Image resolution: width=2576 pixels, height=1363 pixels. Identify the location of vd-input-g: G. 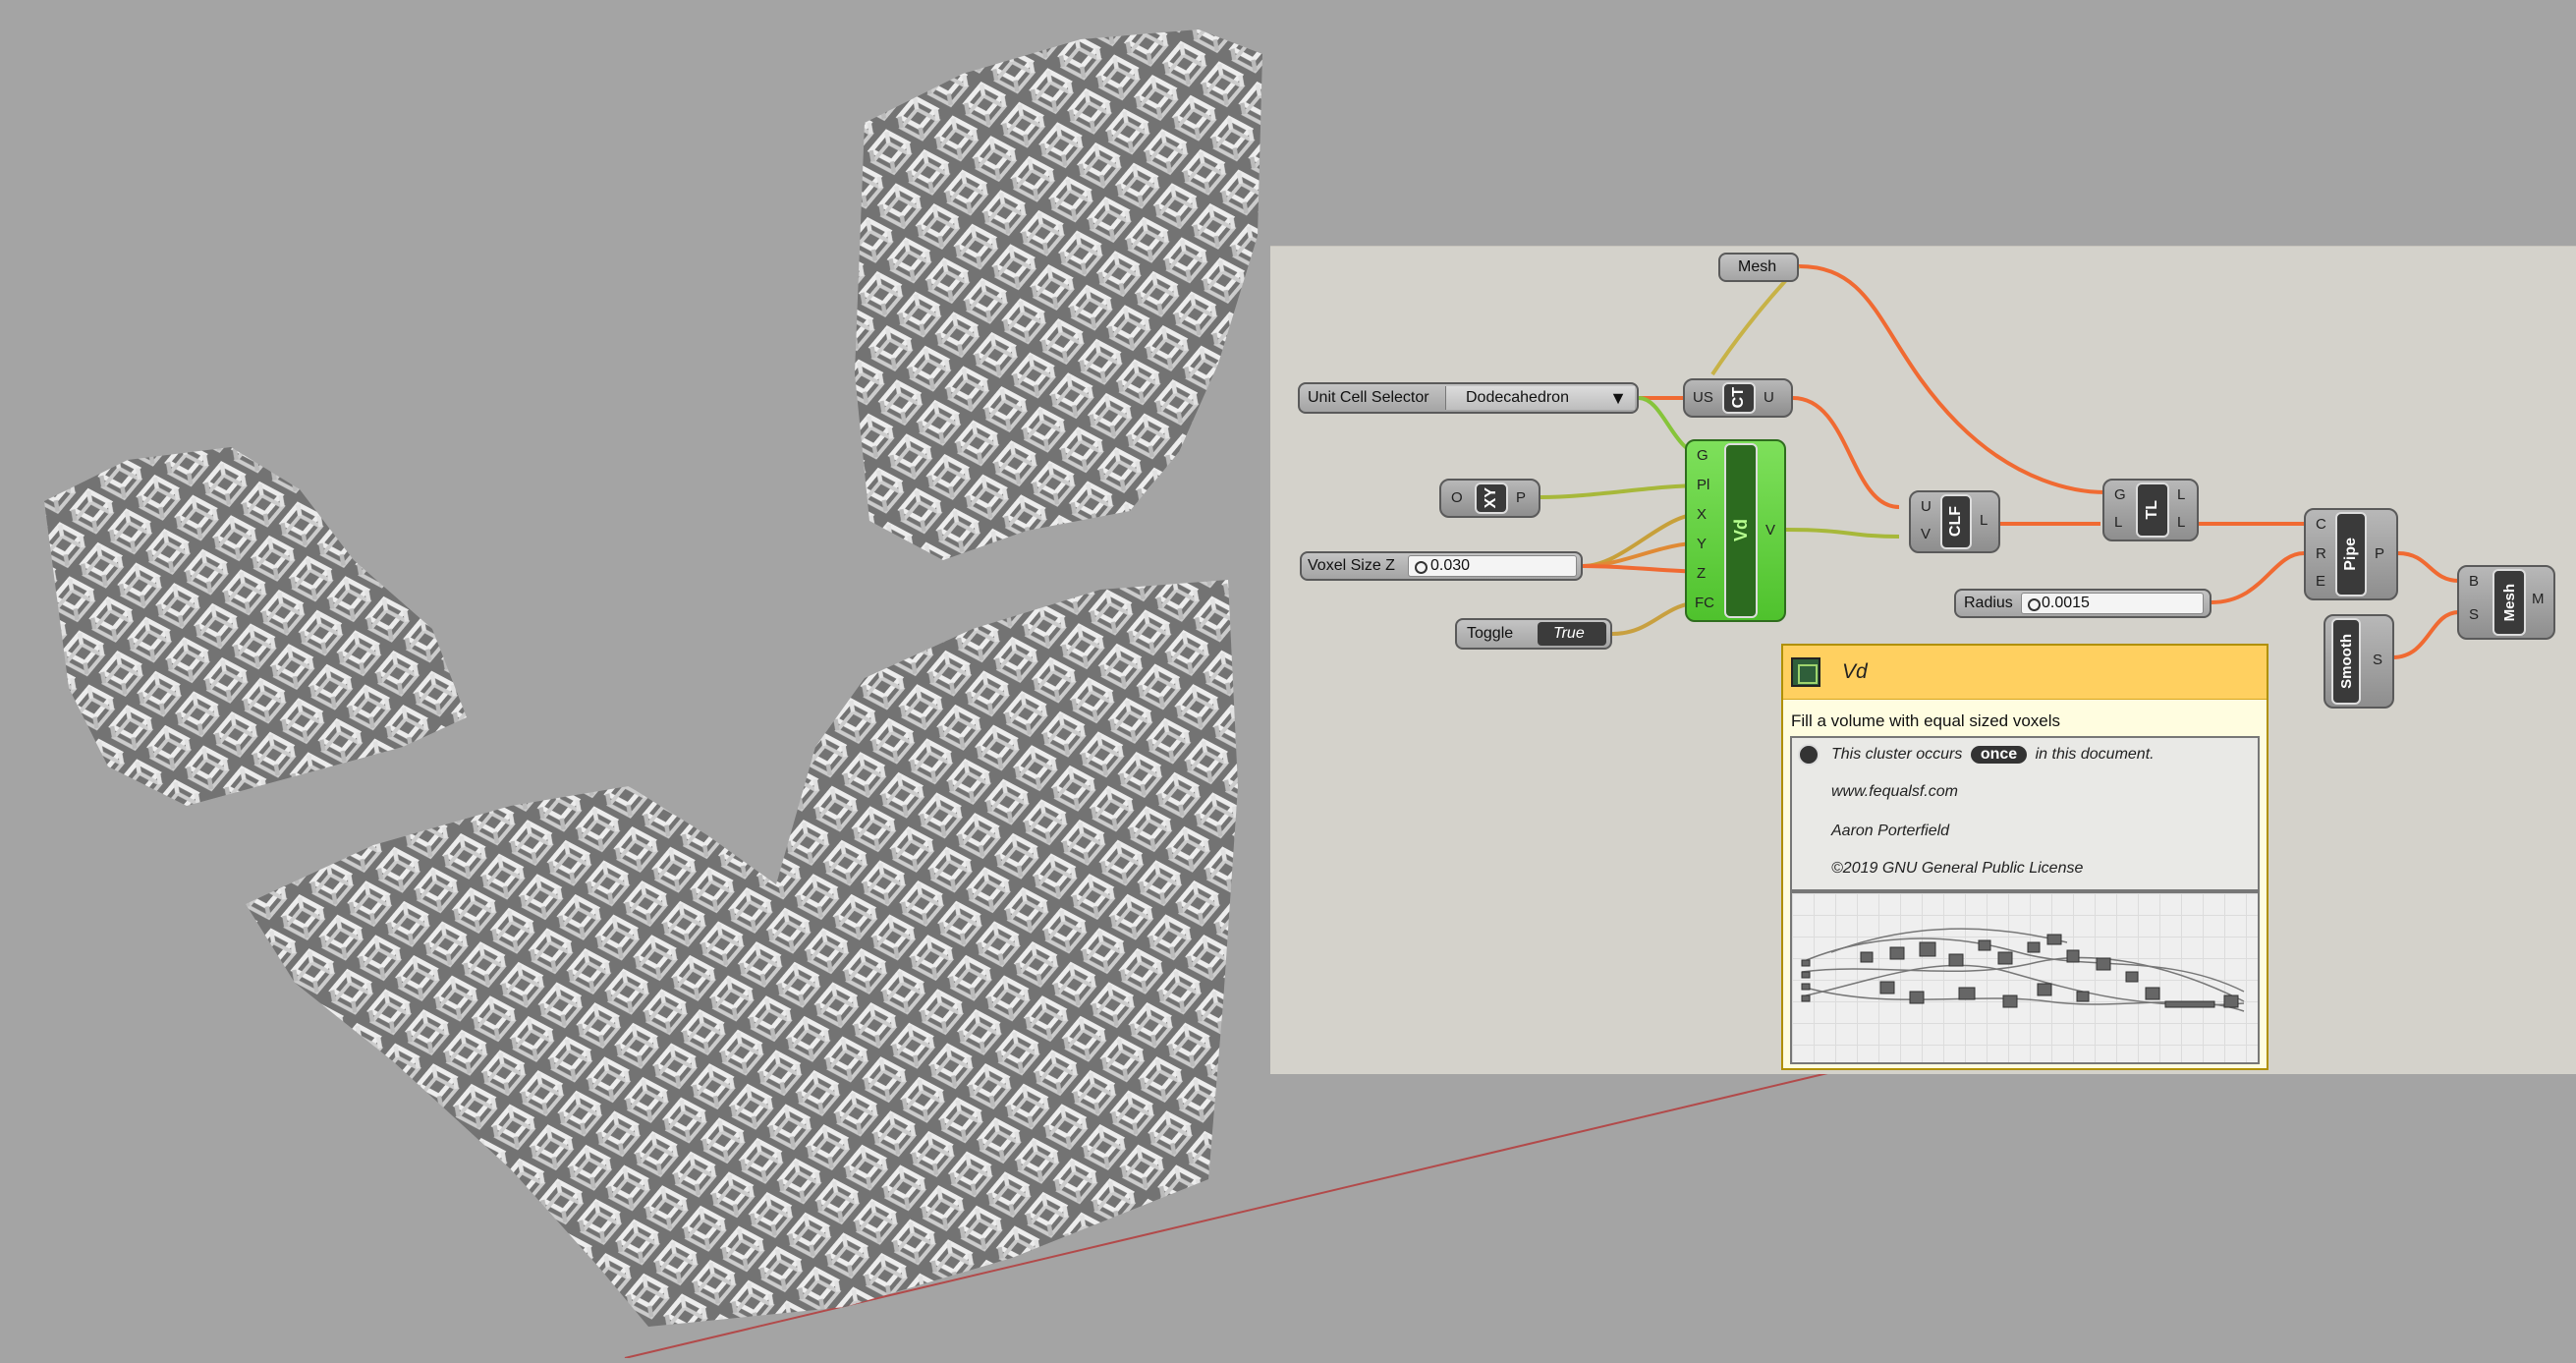
(1702, 455).